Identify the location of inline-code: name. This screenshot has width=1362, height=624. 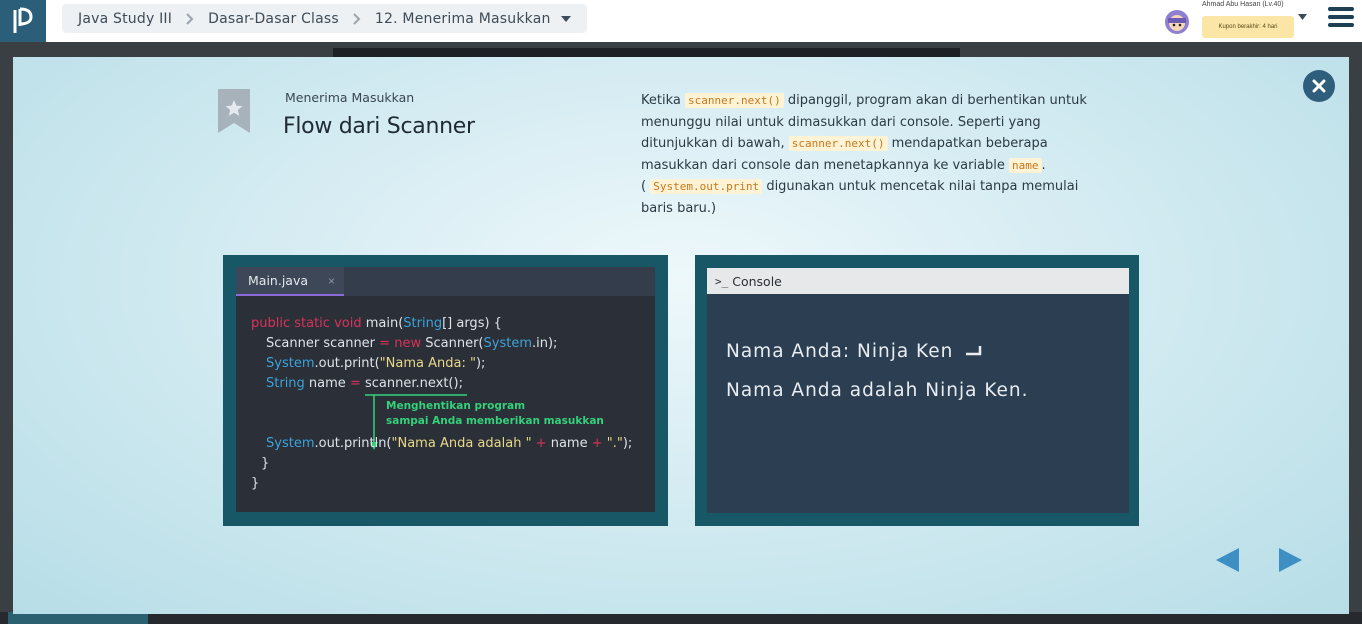
(1025, 165).